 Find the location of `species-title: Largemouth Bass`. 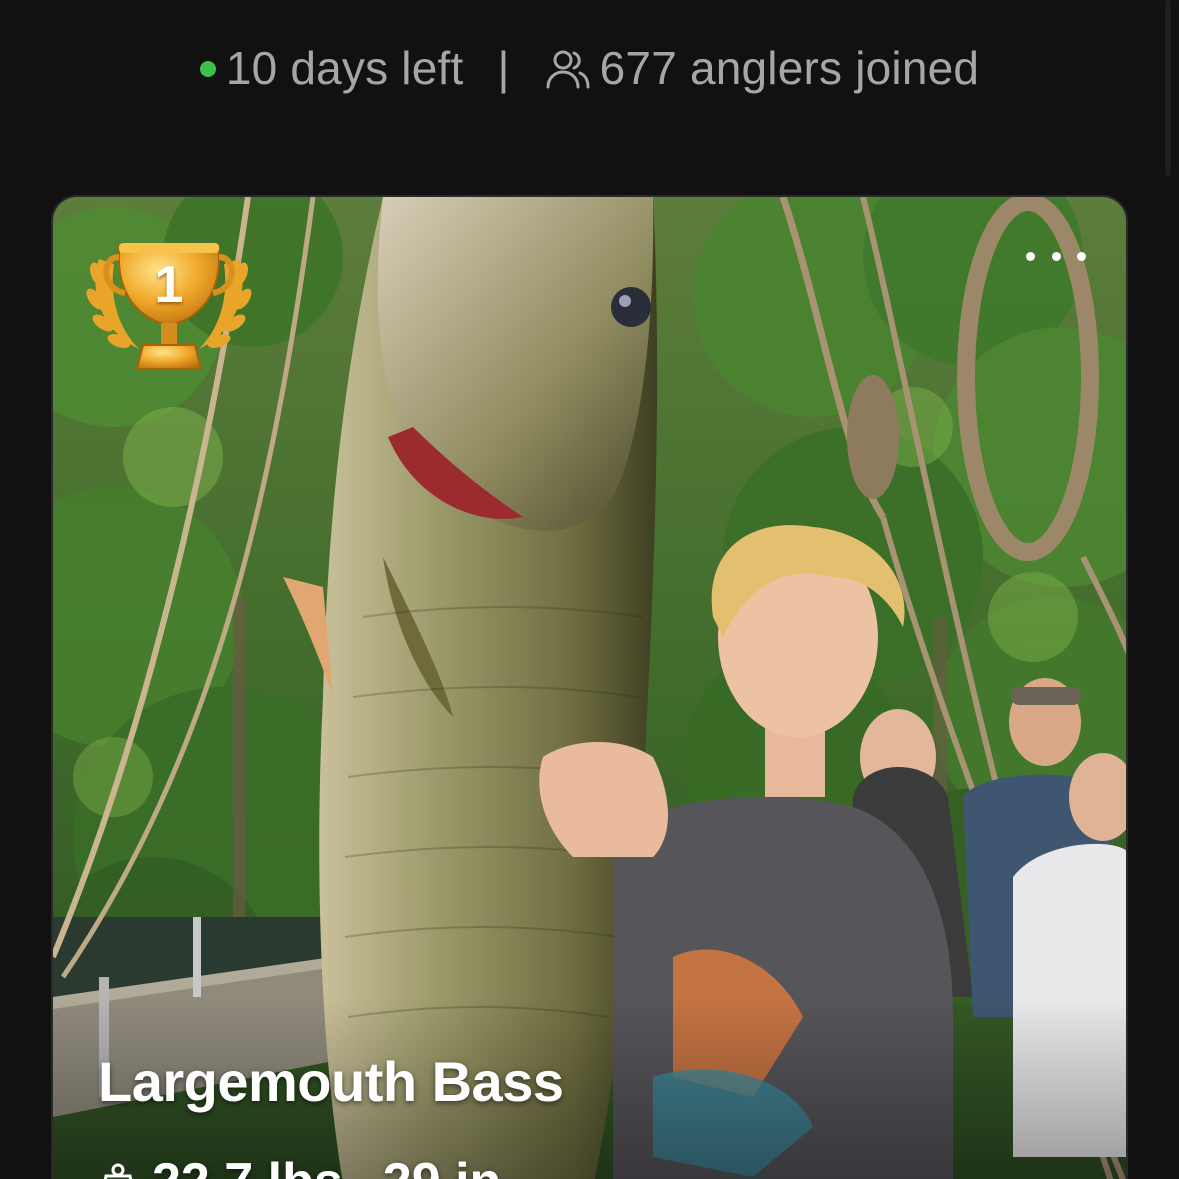

species-title: Largemouth Bass is located at coordinates (331, 1081).